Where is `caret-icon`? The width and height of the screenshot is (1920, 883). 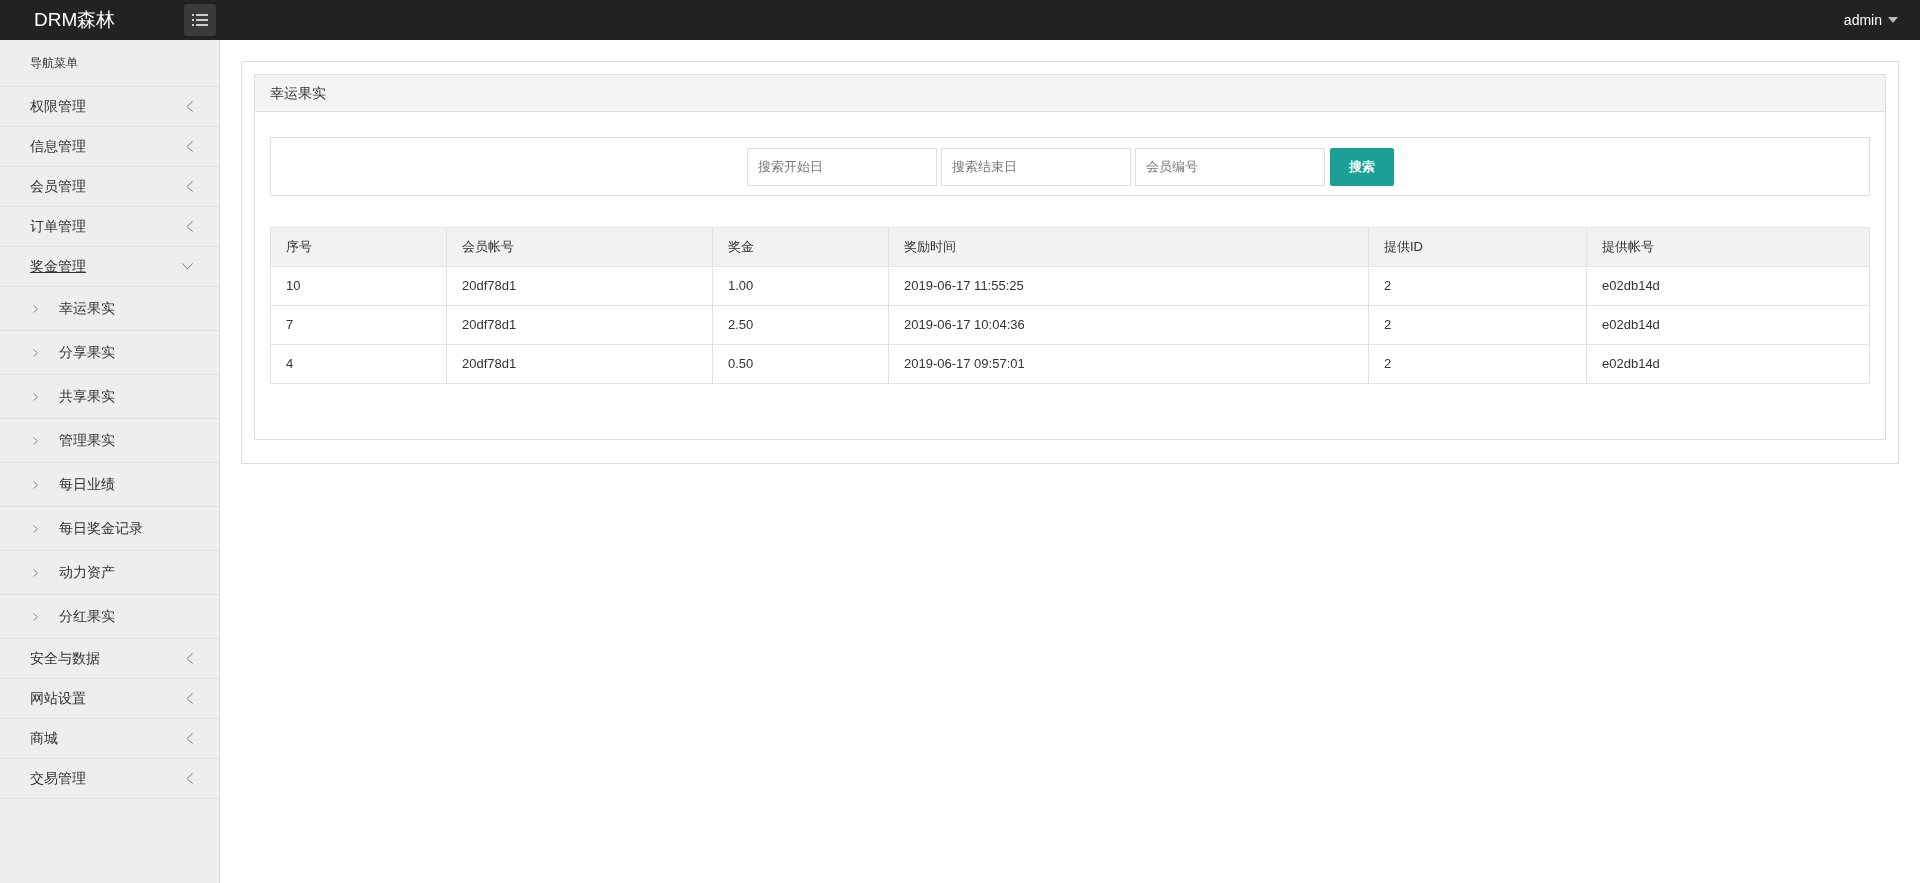 caret-icon is located at coordinates (1893, 20).